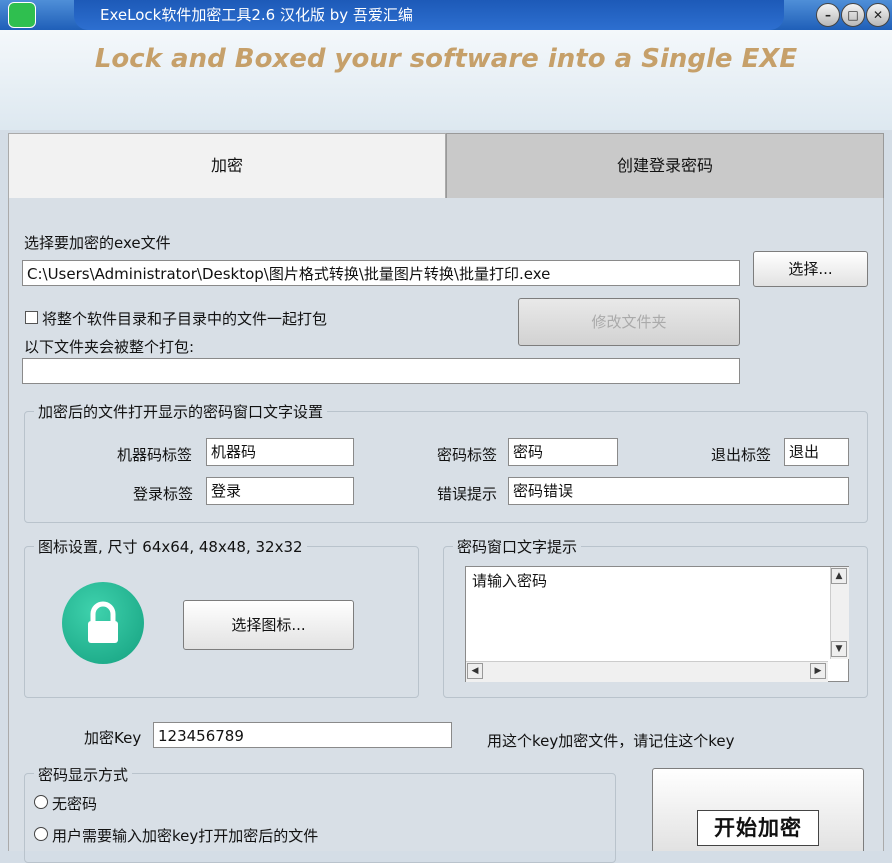 Image resolution: width=892 pixels, height=863 pixels. What do you see at coordinates (280, 452) in the screenshot?
I see `machine-code-input: 机器码` at bounding box center [280, 452].